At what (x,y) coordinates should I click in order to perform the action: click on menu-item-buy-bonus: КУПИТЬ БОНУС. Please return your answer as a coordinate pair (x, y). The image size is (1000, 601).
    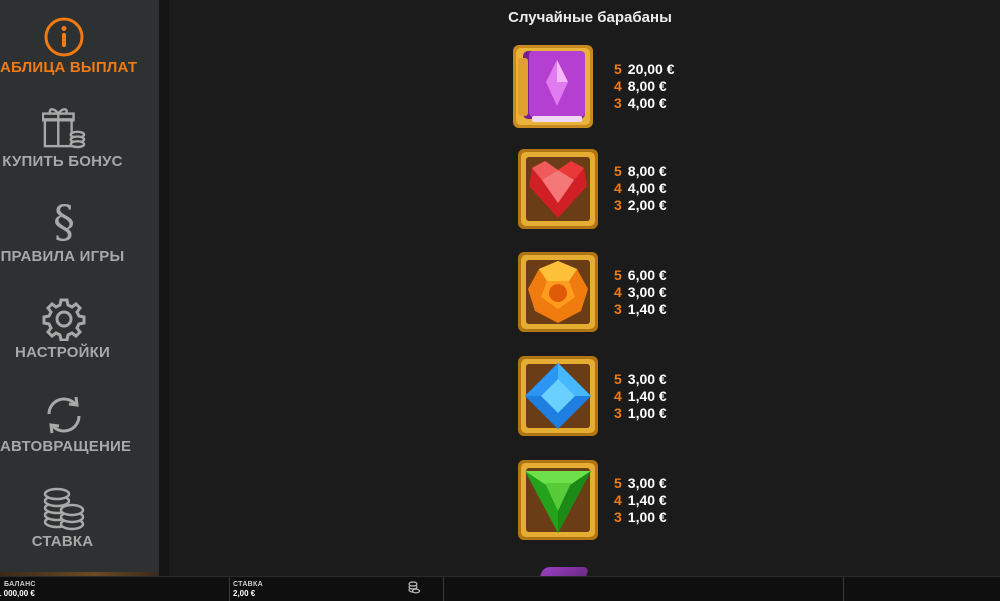
    Looking at the image, I should click on (79, 149).